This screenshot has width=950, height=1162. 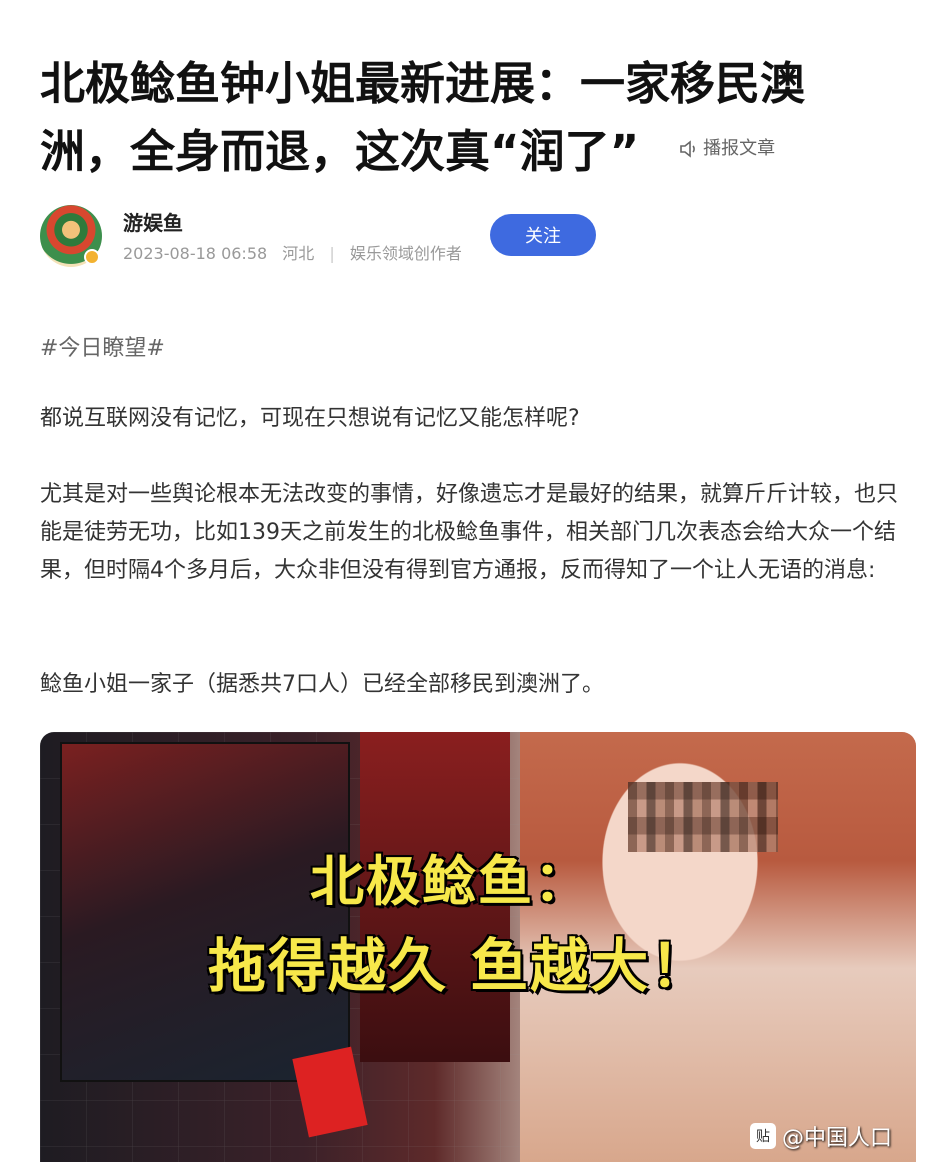 What do you see at coordinates (475, 349) in the screenshot?
I see `hashtag-link: #今日瞭望#` at bounding box center [475, 349].